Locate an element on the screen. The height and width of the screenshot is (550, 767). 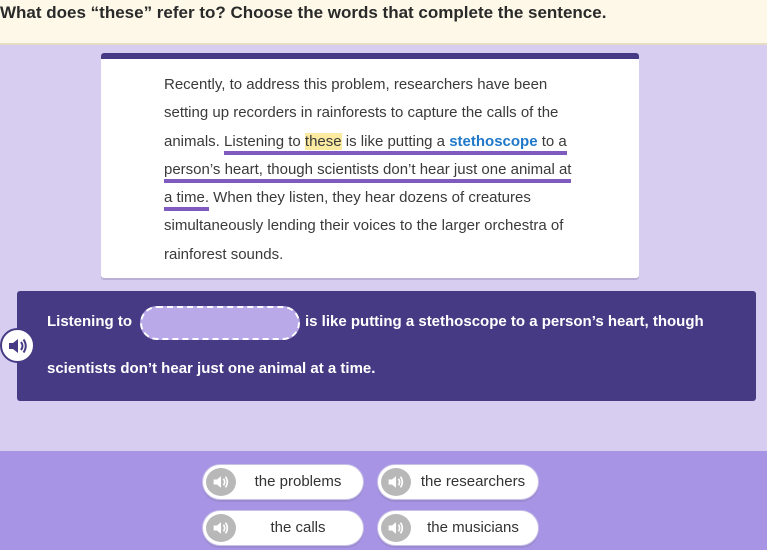
passage-line-text: is like putting a is located at coordinates (395, 141).